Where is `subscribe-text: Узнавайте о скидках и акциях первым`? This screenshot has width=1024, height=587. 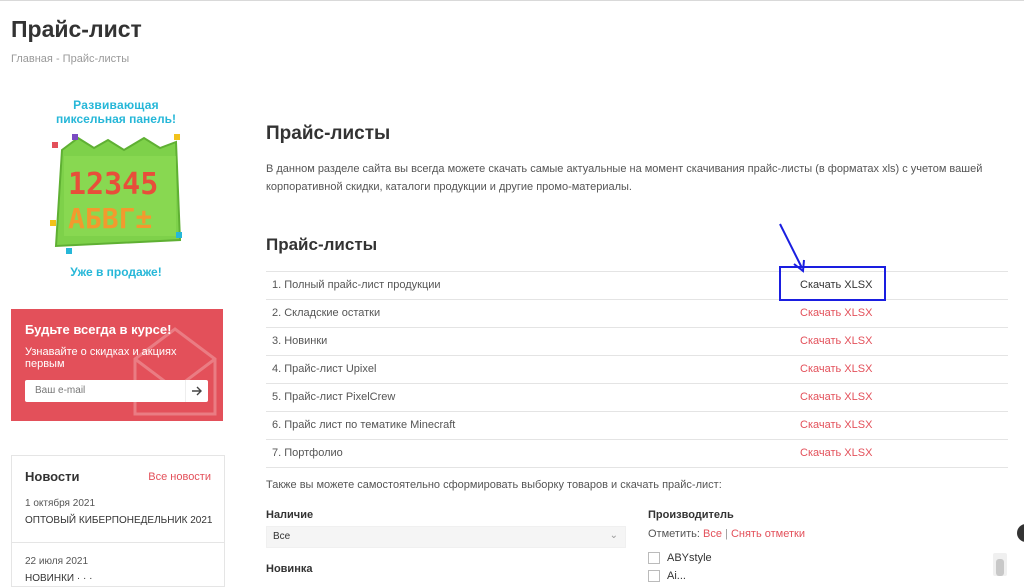
subscribe-text: Узнавайте о скидках и акциях первым is located at coordinates (101, 358).